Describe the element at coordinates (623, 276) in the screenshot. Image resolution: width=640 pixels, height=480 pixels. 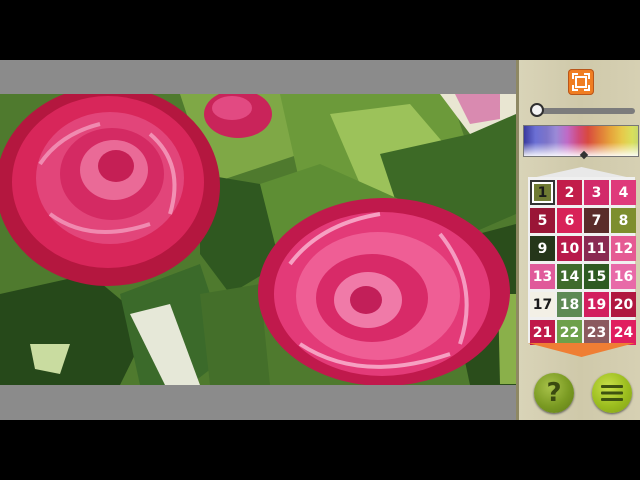
I see `palette-swatch-16: 16` at that location.